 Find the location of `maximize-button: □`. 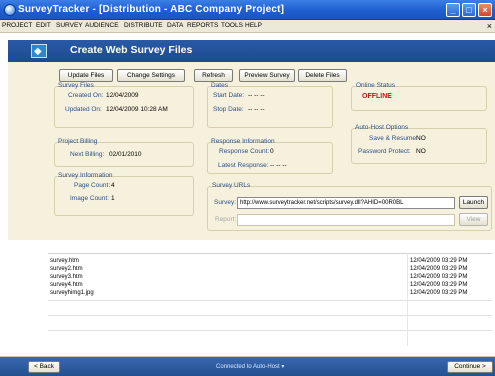

maximize-button: □ is located at coordinates (469, 10).